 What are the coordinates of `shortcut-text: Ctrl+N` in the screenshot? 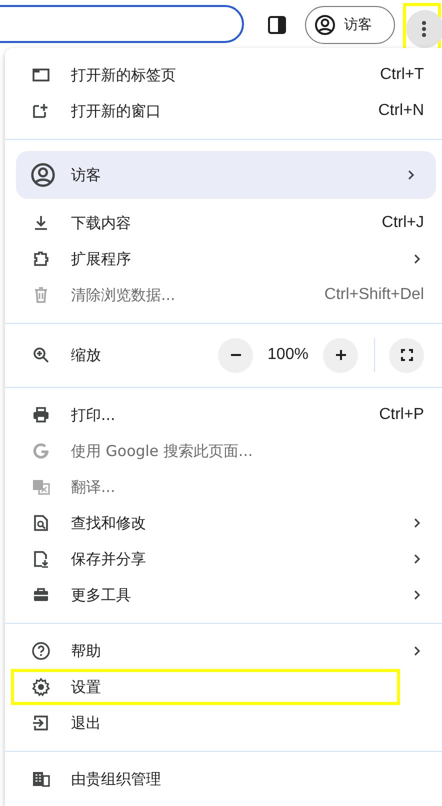 It's located at (401, 111).